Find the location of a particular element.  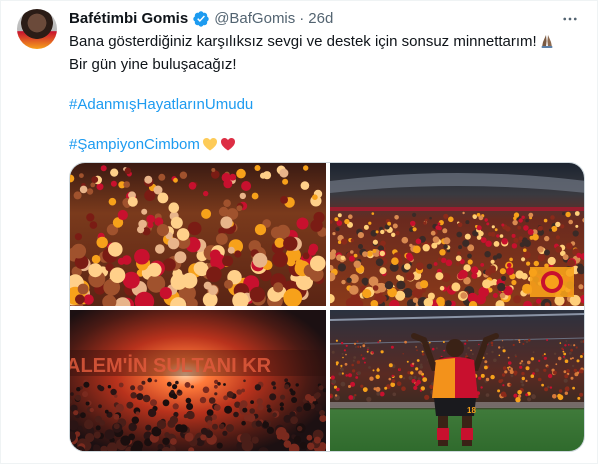

avatar is located at coordinates (37, 29).